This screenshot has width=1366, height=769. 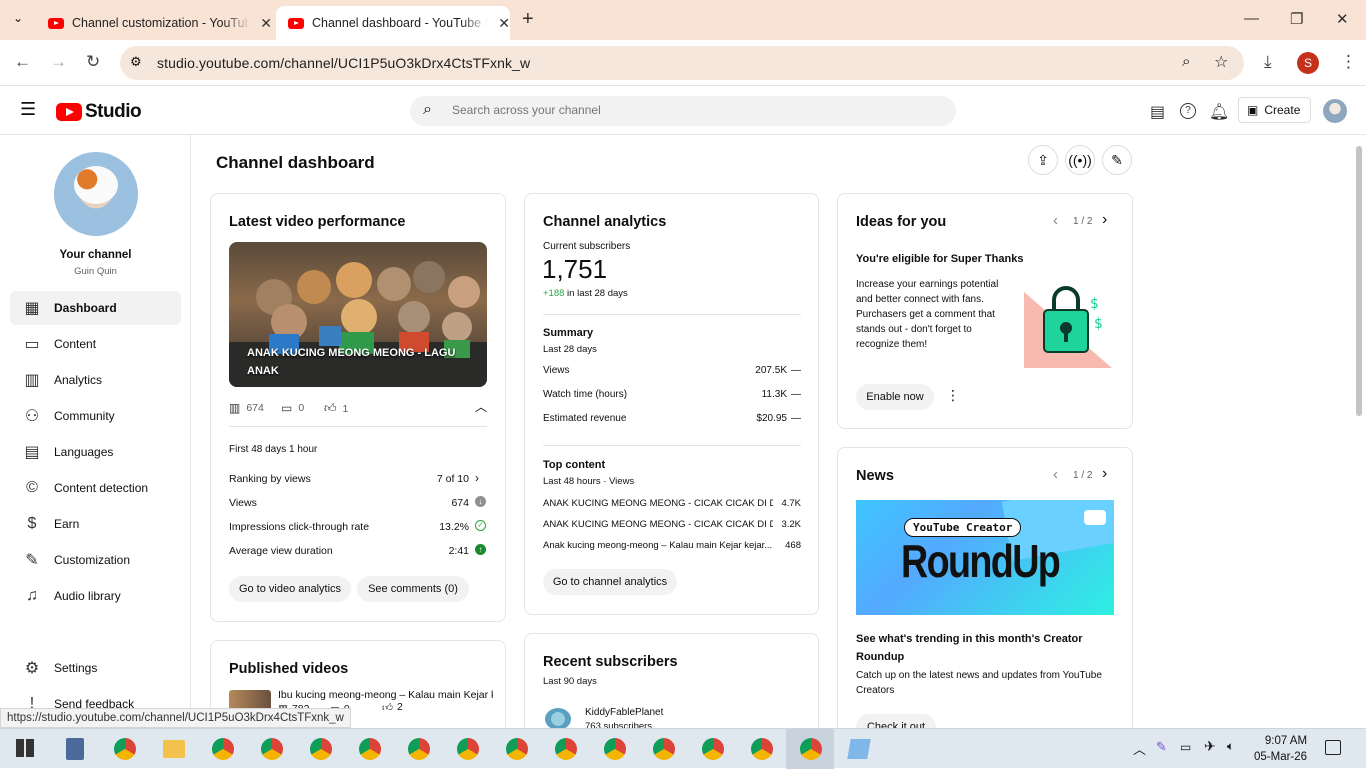 What do you see at coordinates (358, 314) in the screenshot?
I see `video-thumbnail: ANAK KUCING MEONG MEONG - LAGU ANAK` at bounding box center [358, 314].